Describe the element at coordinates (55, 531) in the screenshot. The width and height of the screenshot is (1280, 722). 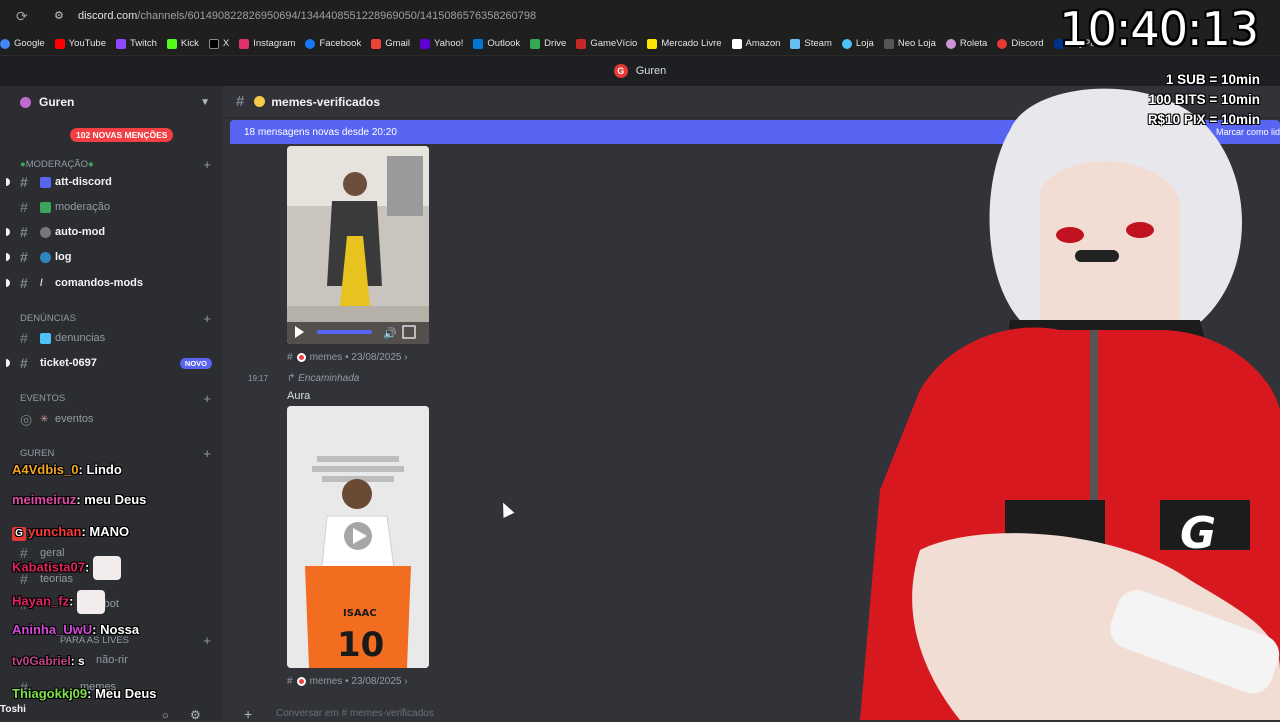
I see `chat-user: yunchan` at that location.